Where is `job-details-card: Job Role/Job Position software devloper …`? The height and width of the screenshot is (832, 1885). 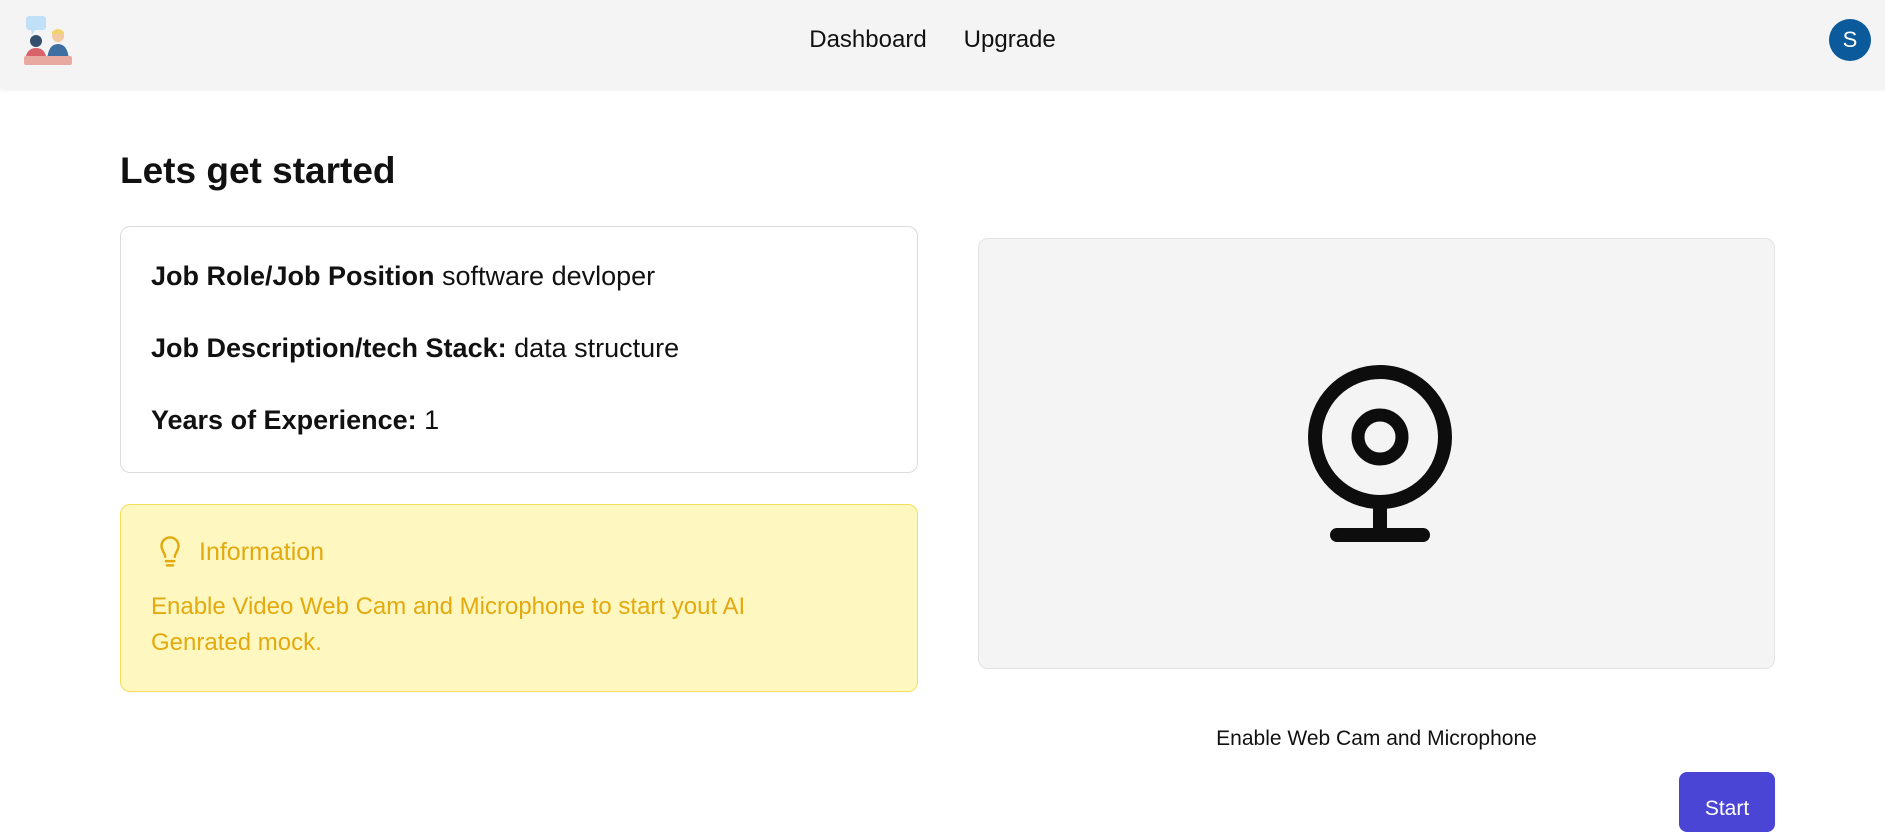
job-details-card: Job Role/Job Position software devloper … is located at coordinates (519, 349).